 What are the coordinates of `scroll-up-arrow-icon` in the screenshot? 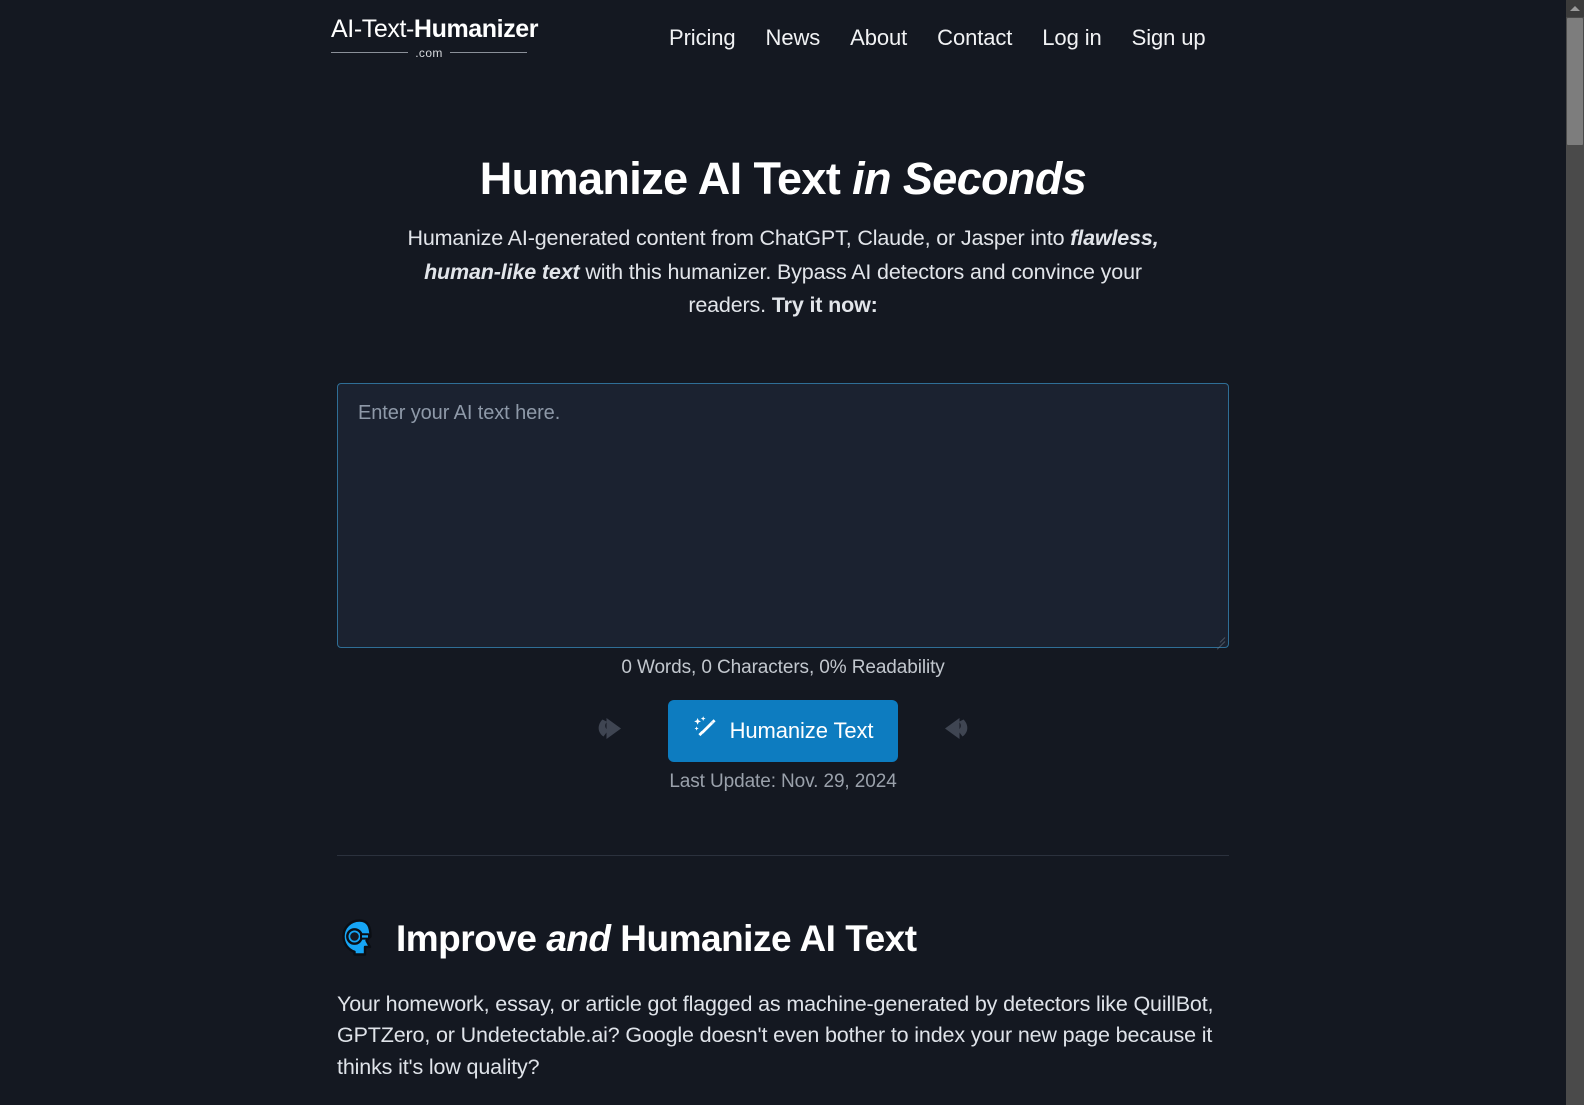 It's located at (1575, 8).